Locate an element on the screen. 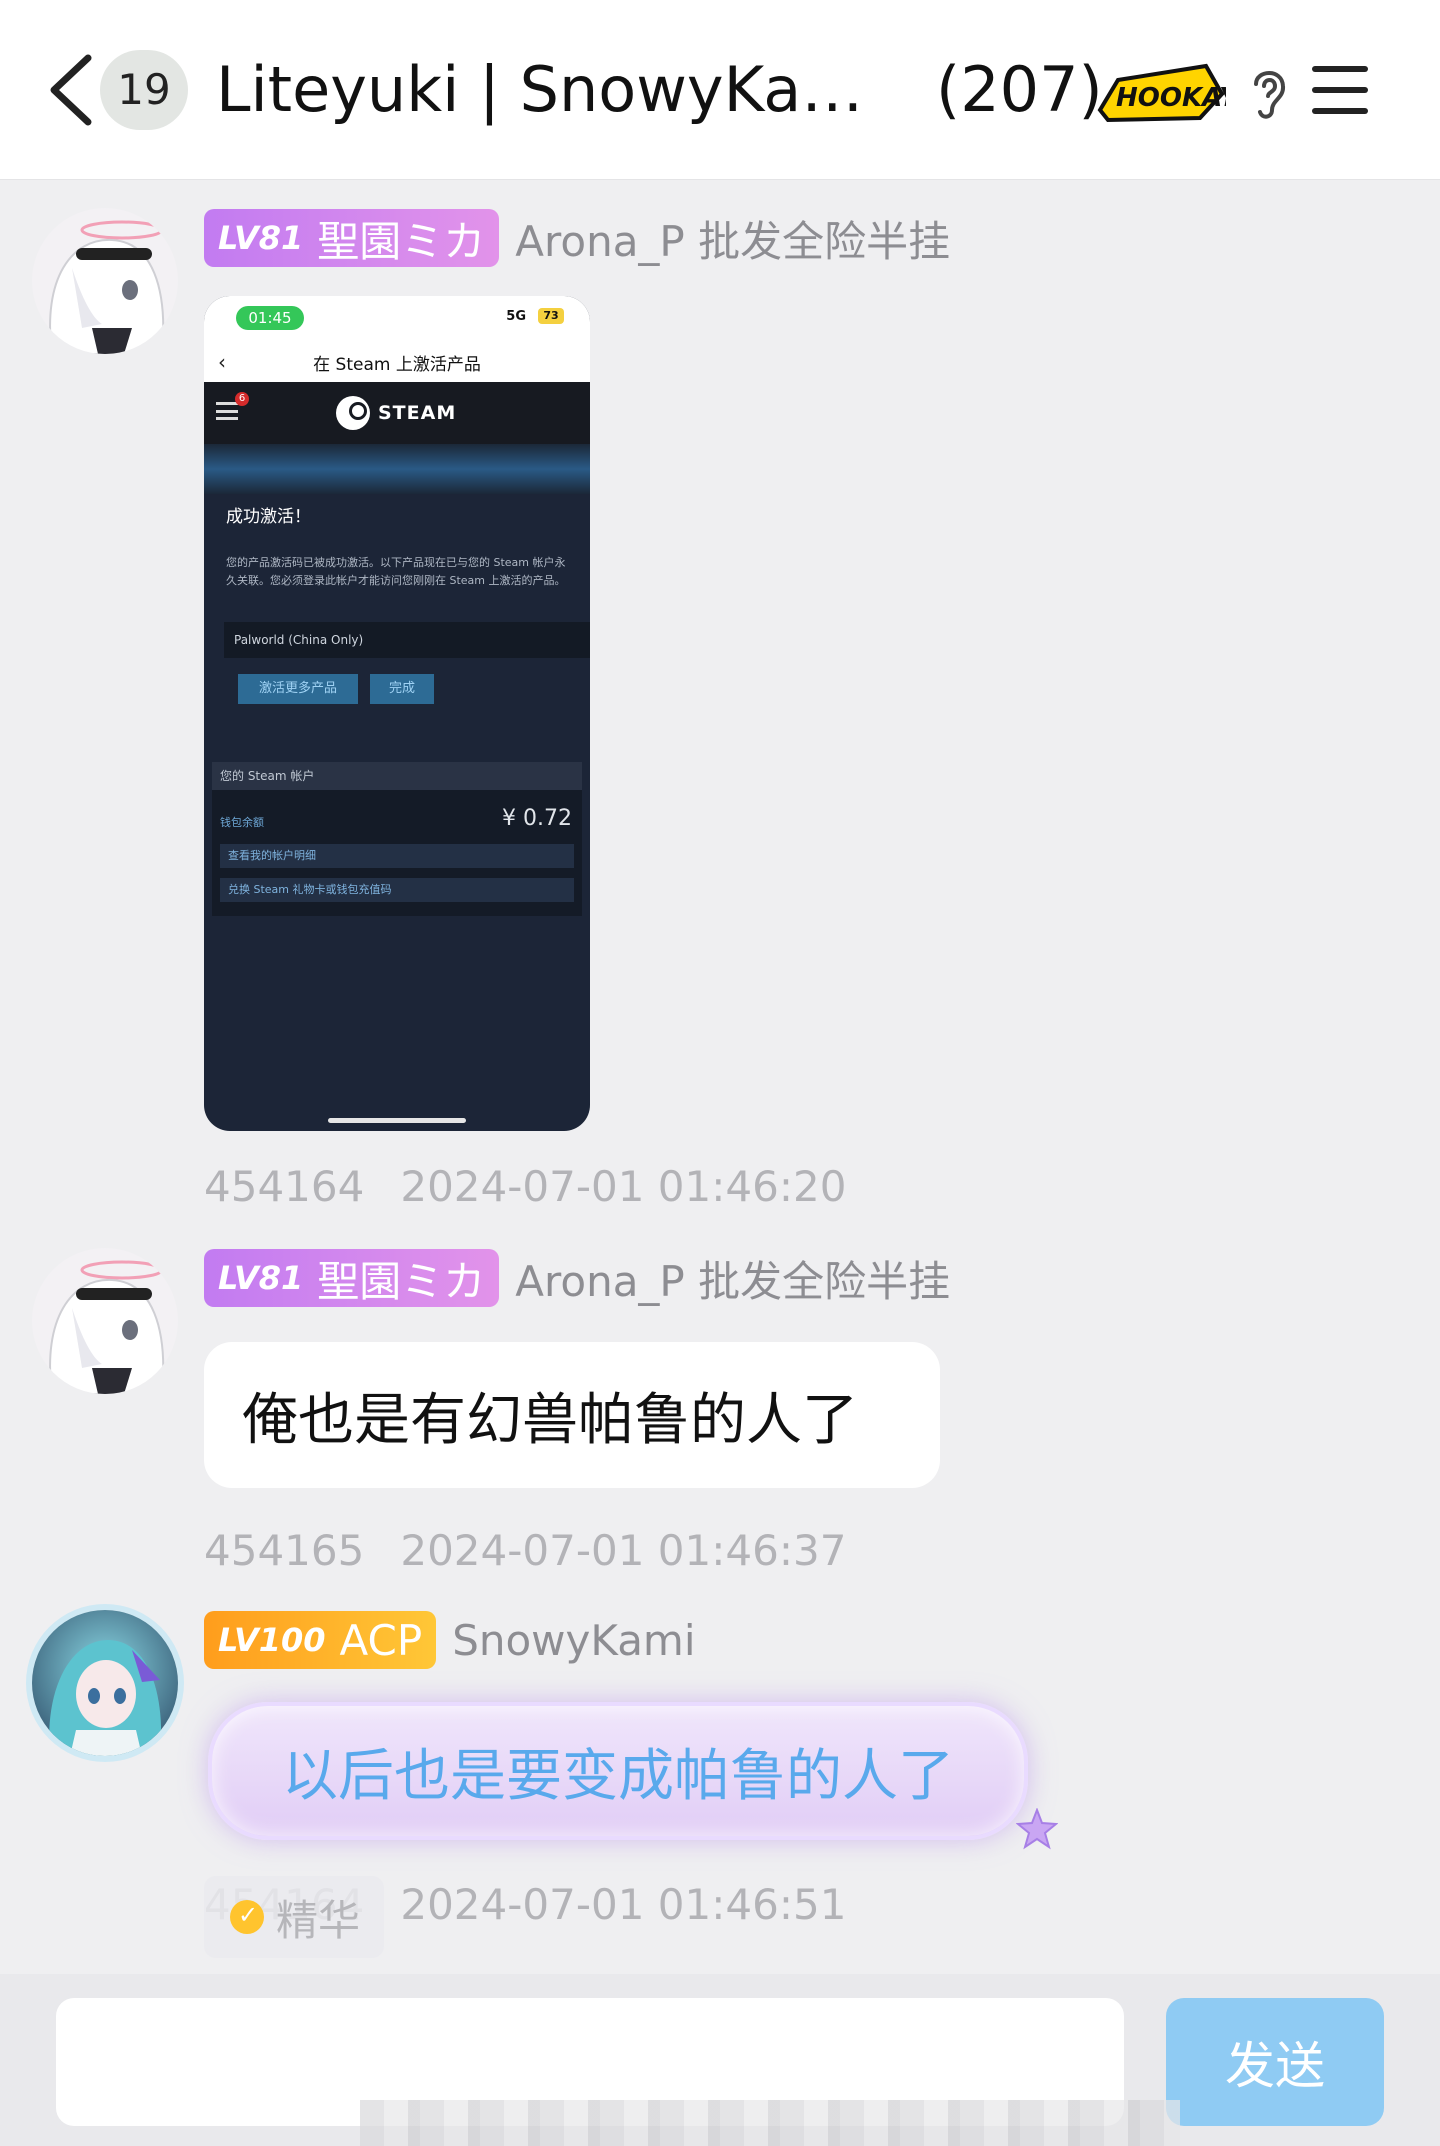 The image size is (1440, 2146). unread-count-badge: 19 is located at coordinates (144, 90).